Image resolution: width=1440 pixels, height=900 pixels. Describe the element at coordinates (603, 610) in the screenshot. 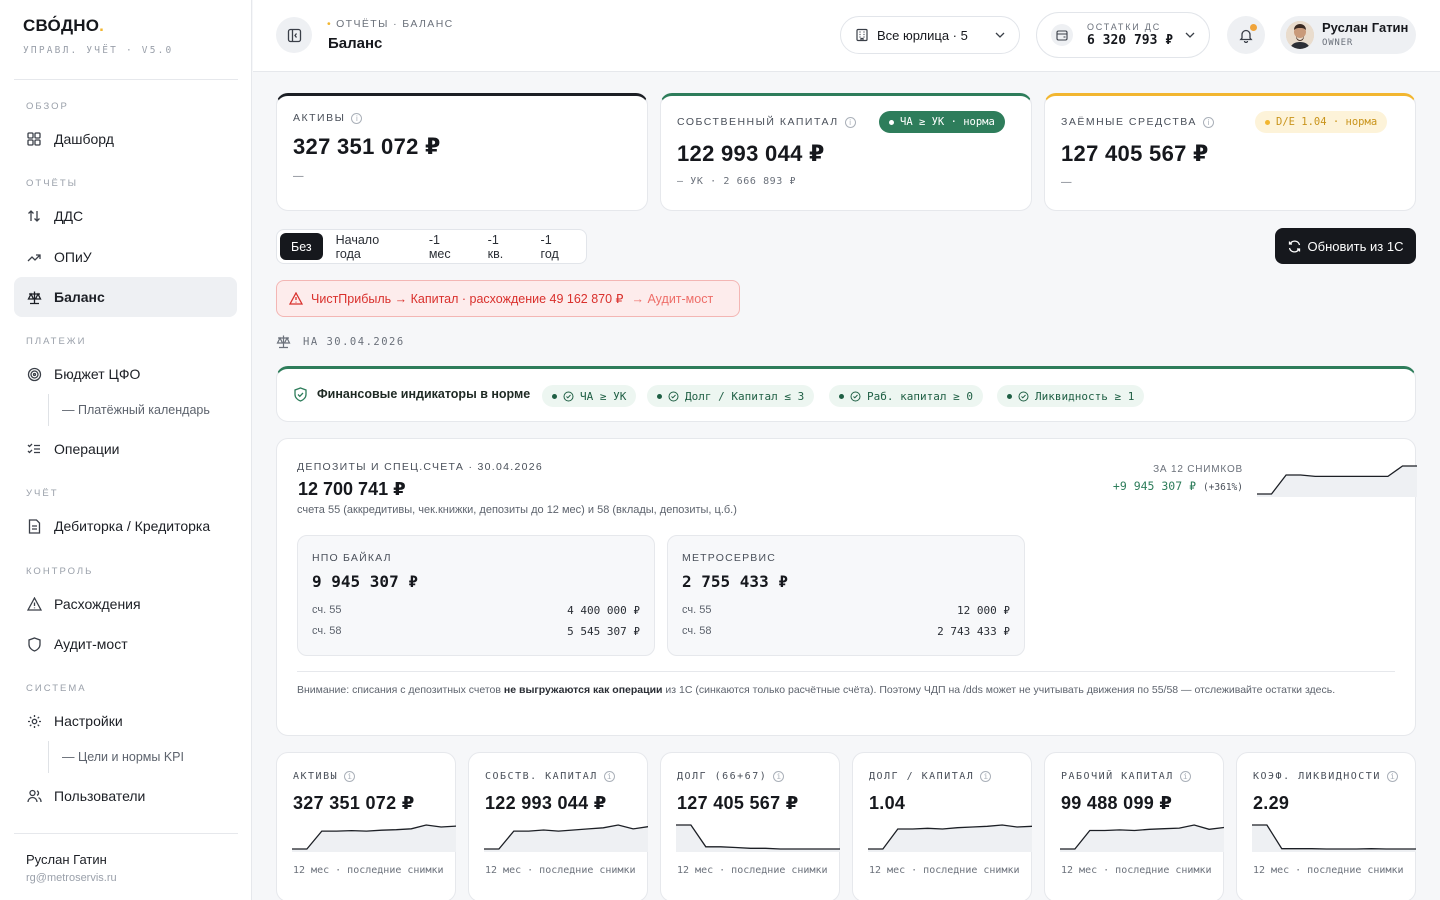

I see `account-value: 4 400 000 ₽` at that location.